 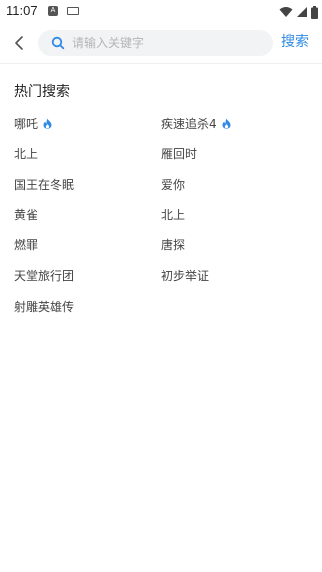 I want to click on hot-search-item-label: 黄雀, so click(x=26, y=214).